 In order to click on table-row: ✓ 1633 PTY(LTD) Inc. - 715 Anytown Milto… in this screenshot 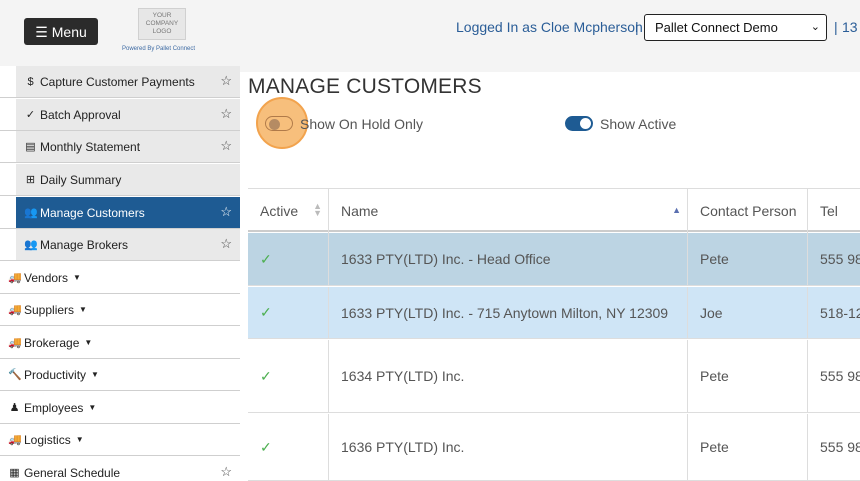, I will do `click(554, 313)`.